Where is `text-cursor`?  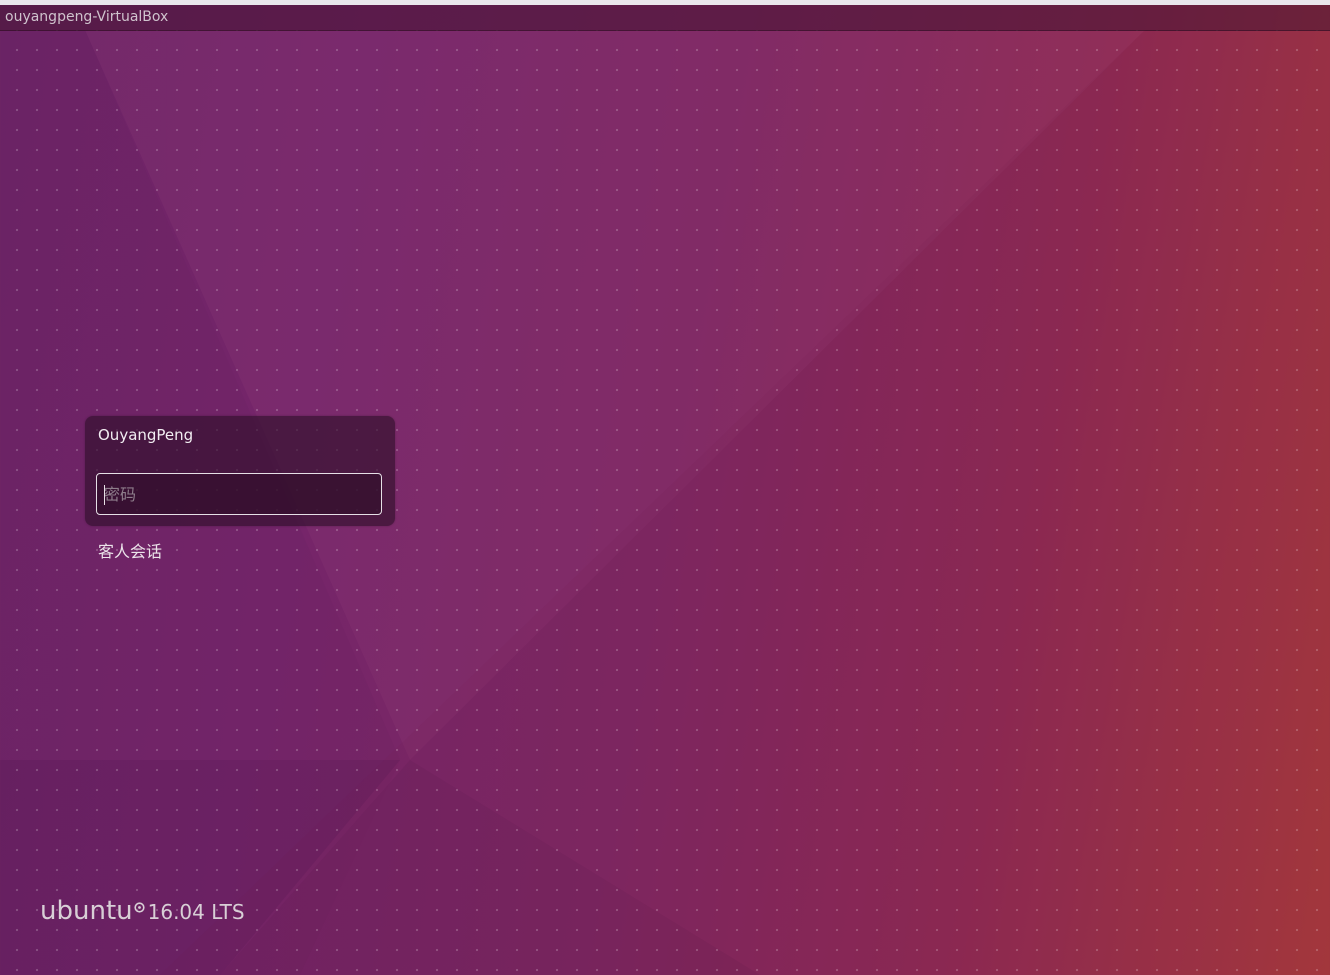 text-cursor is located at coordinates (104, 495).